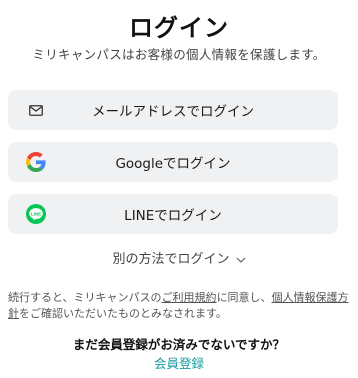 This screenshot has width=358, height=378. I want to click on google-login-label: Googleでログイン, so click(173, 164).